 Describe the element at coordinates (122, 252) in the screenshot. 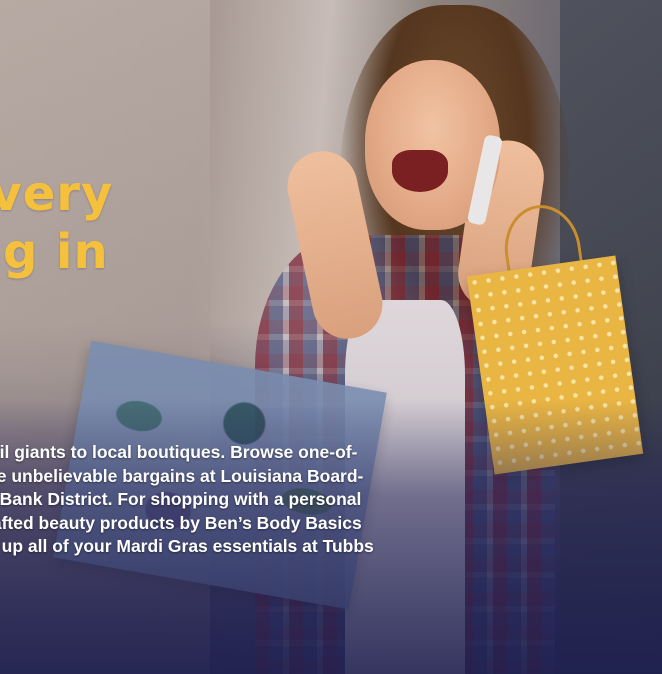

I see `hero-headline: t Every ping in ier` at that location.